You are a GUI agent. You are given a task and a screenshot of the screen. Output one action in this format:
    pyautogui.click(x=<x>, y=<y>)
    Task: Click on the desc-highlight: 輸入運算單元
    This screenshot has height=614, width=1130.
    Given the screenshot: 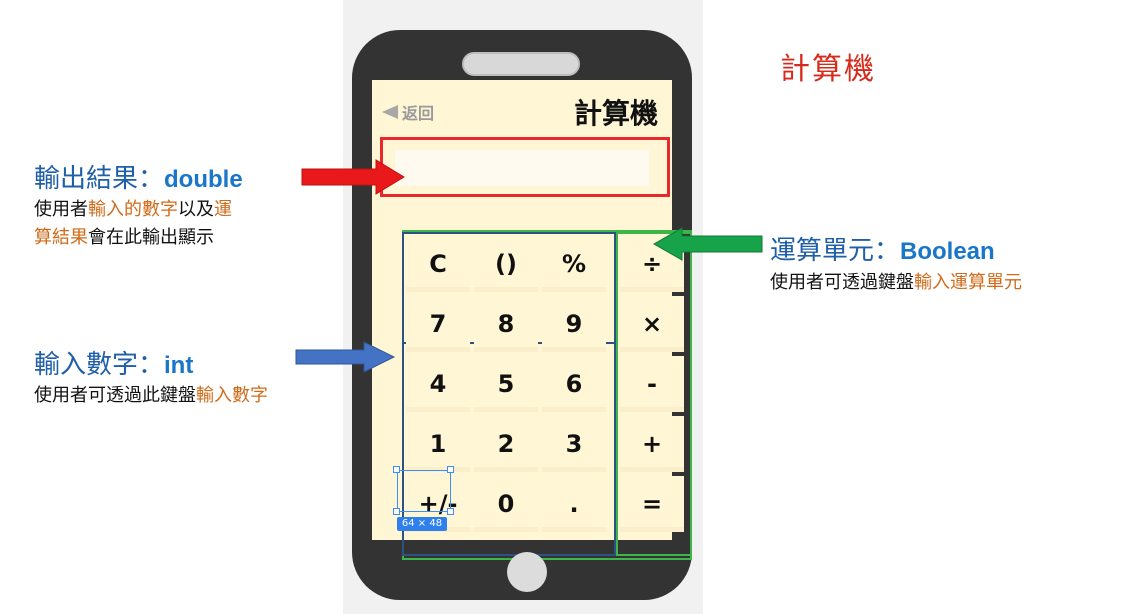 What is the action you would take?
    pyautogui.click(x=968, y=282)
    